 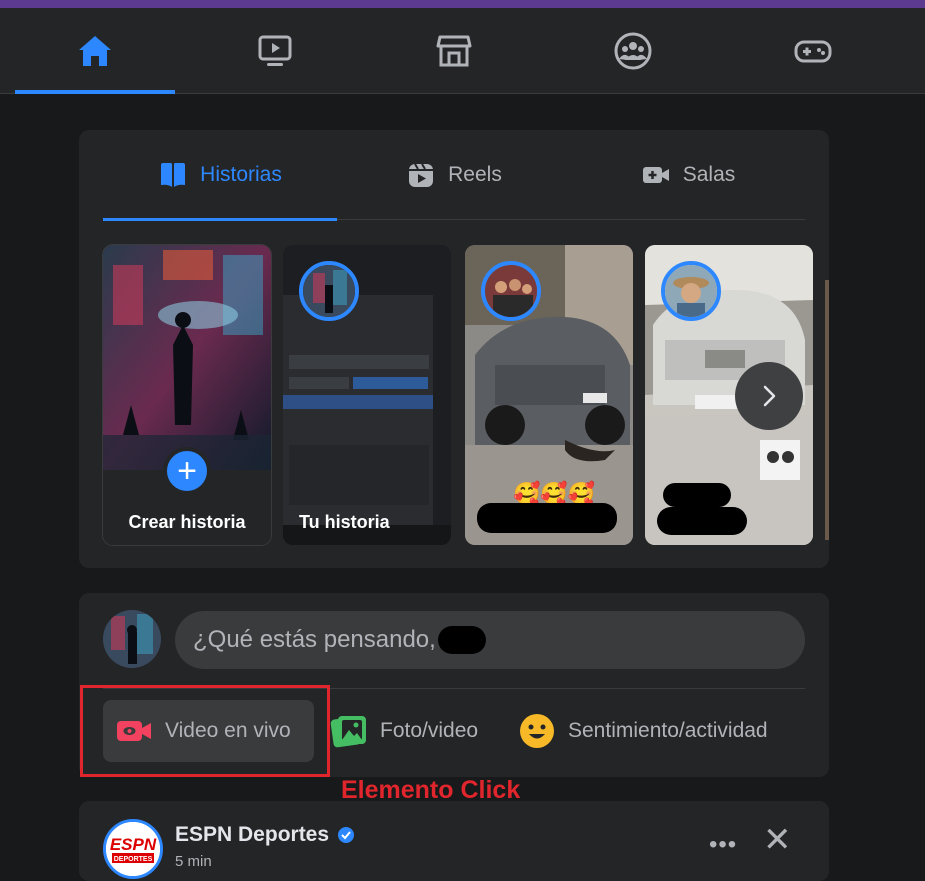 What do you see at coordinates (454, 841) in the screenshot?
I see `feed-post-card: ESPN DEPORTES ESPN Deportes 5 min ••• ✕` at bounding box center [454, 841].